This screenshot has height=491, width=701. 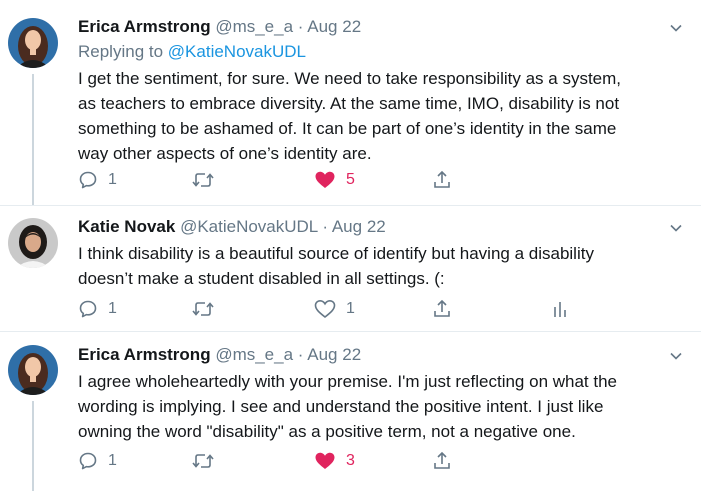 What do you see at coordinates (249, 226) in the screenshot?
I see `author-handle: @KatieNovakUDL` at bounding box center [249, 226].